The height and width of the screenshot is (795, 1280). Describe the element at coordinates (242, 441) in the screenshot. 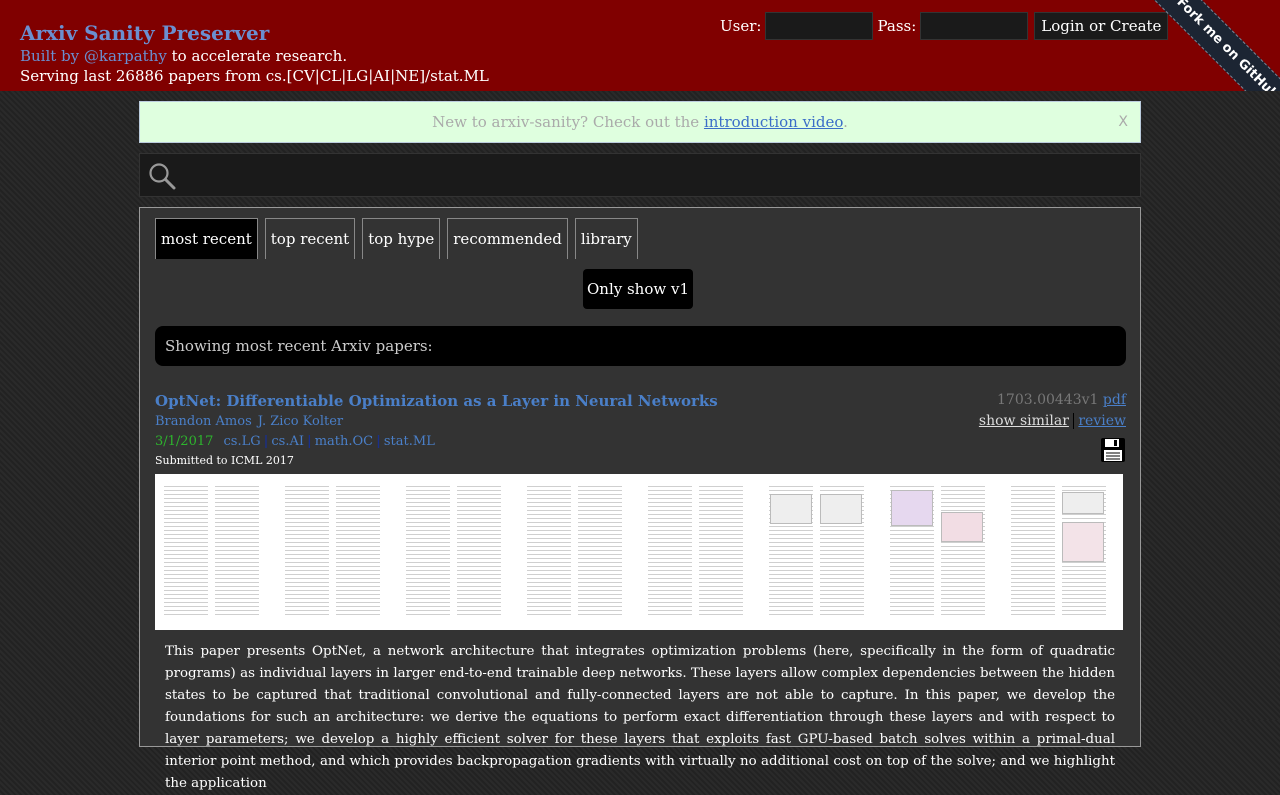

I see `category-link: cs.LG` at that location.